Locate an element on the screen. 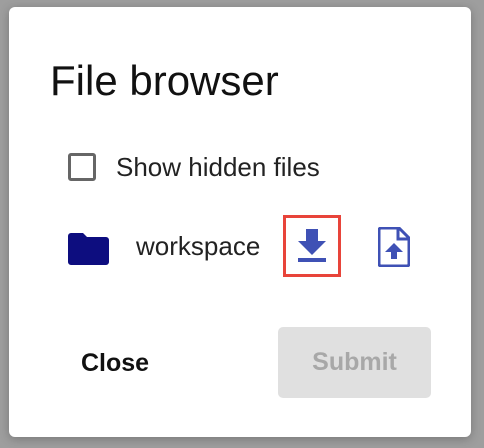 The height and width of the screenshot is (448, 484). close-button: Close is located at coordinates (119, 363).